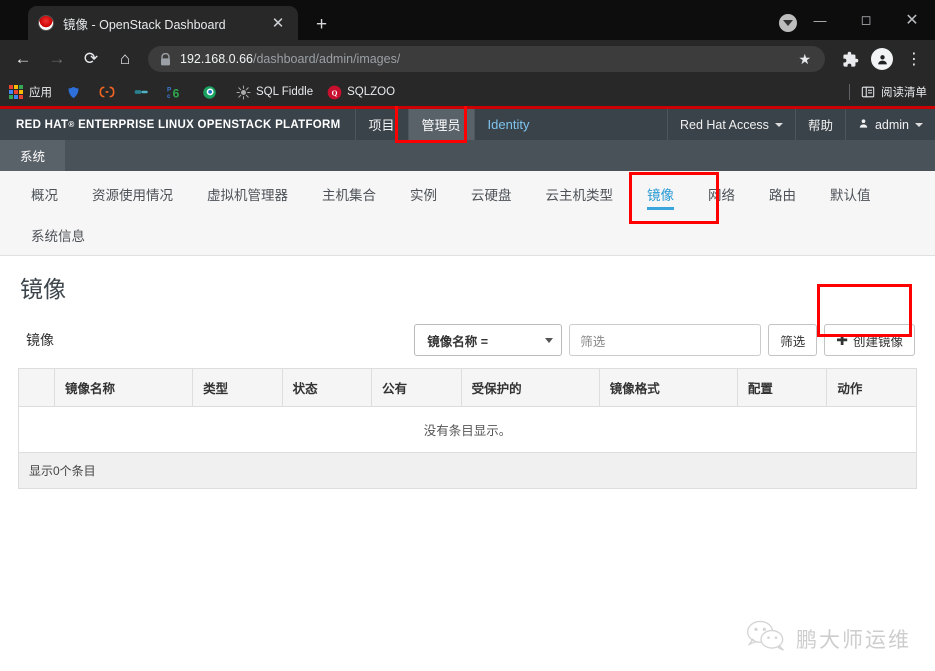 The height and width of the screenshot is (671, 935). Describe the element at coordinates (593, 341) in the screenshot. I see `filter-input-placeholder: 筛选` at that location.